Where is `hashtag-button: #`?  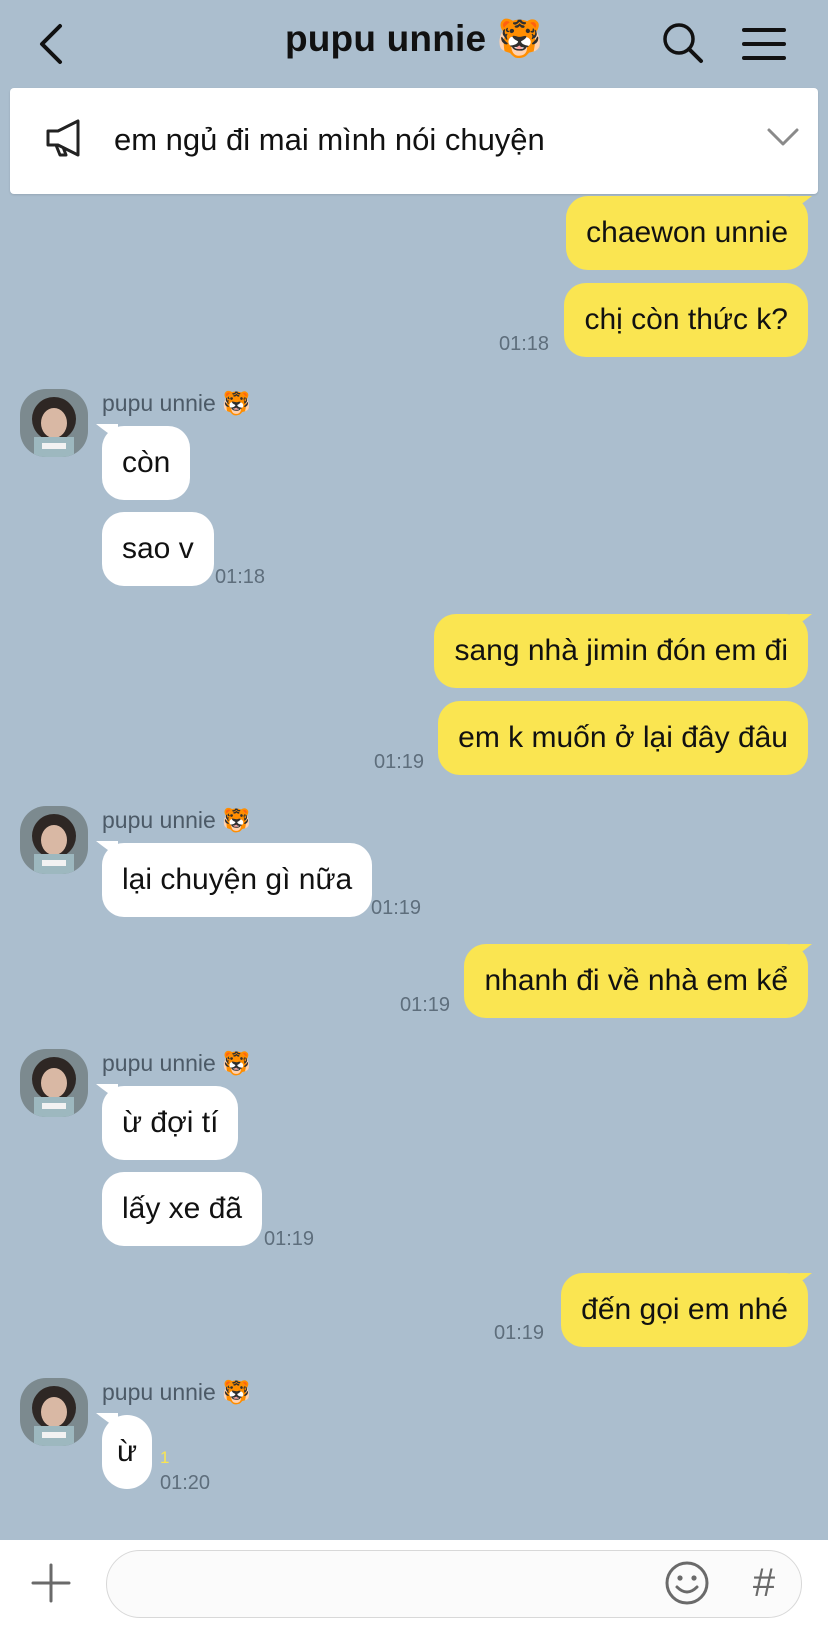
hashtag-button: # is located at coordinates (764, 1583).